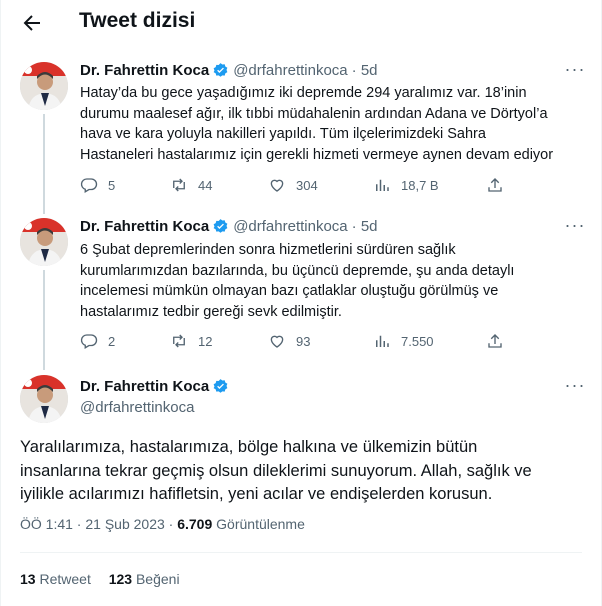 The image size is (602, 606). Describe the element at coordinates (195, 524) in the screenshot. I see `views-count: 6.709` at that location.